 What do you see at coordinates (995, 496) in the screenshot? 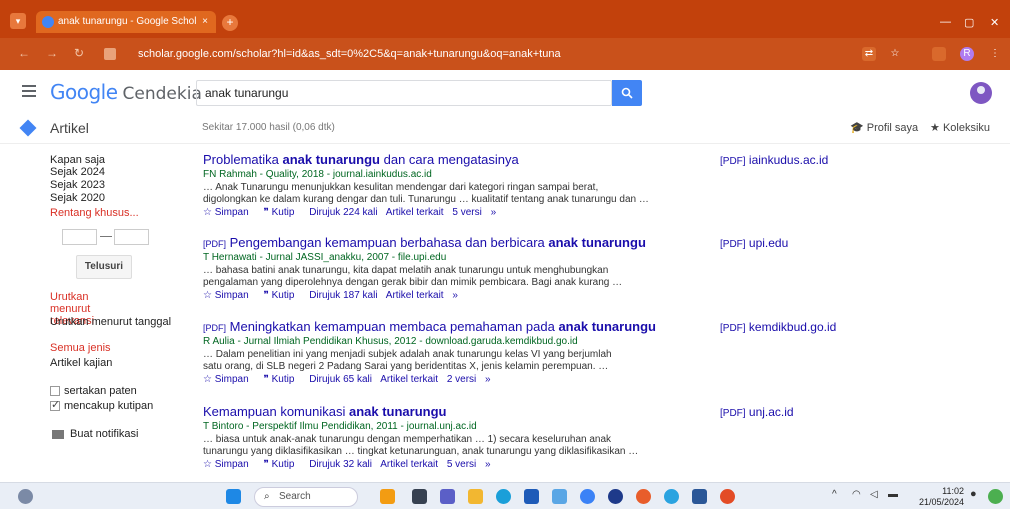
I see `copilot-icon` at bounding box center [995, 496].